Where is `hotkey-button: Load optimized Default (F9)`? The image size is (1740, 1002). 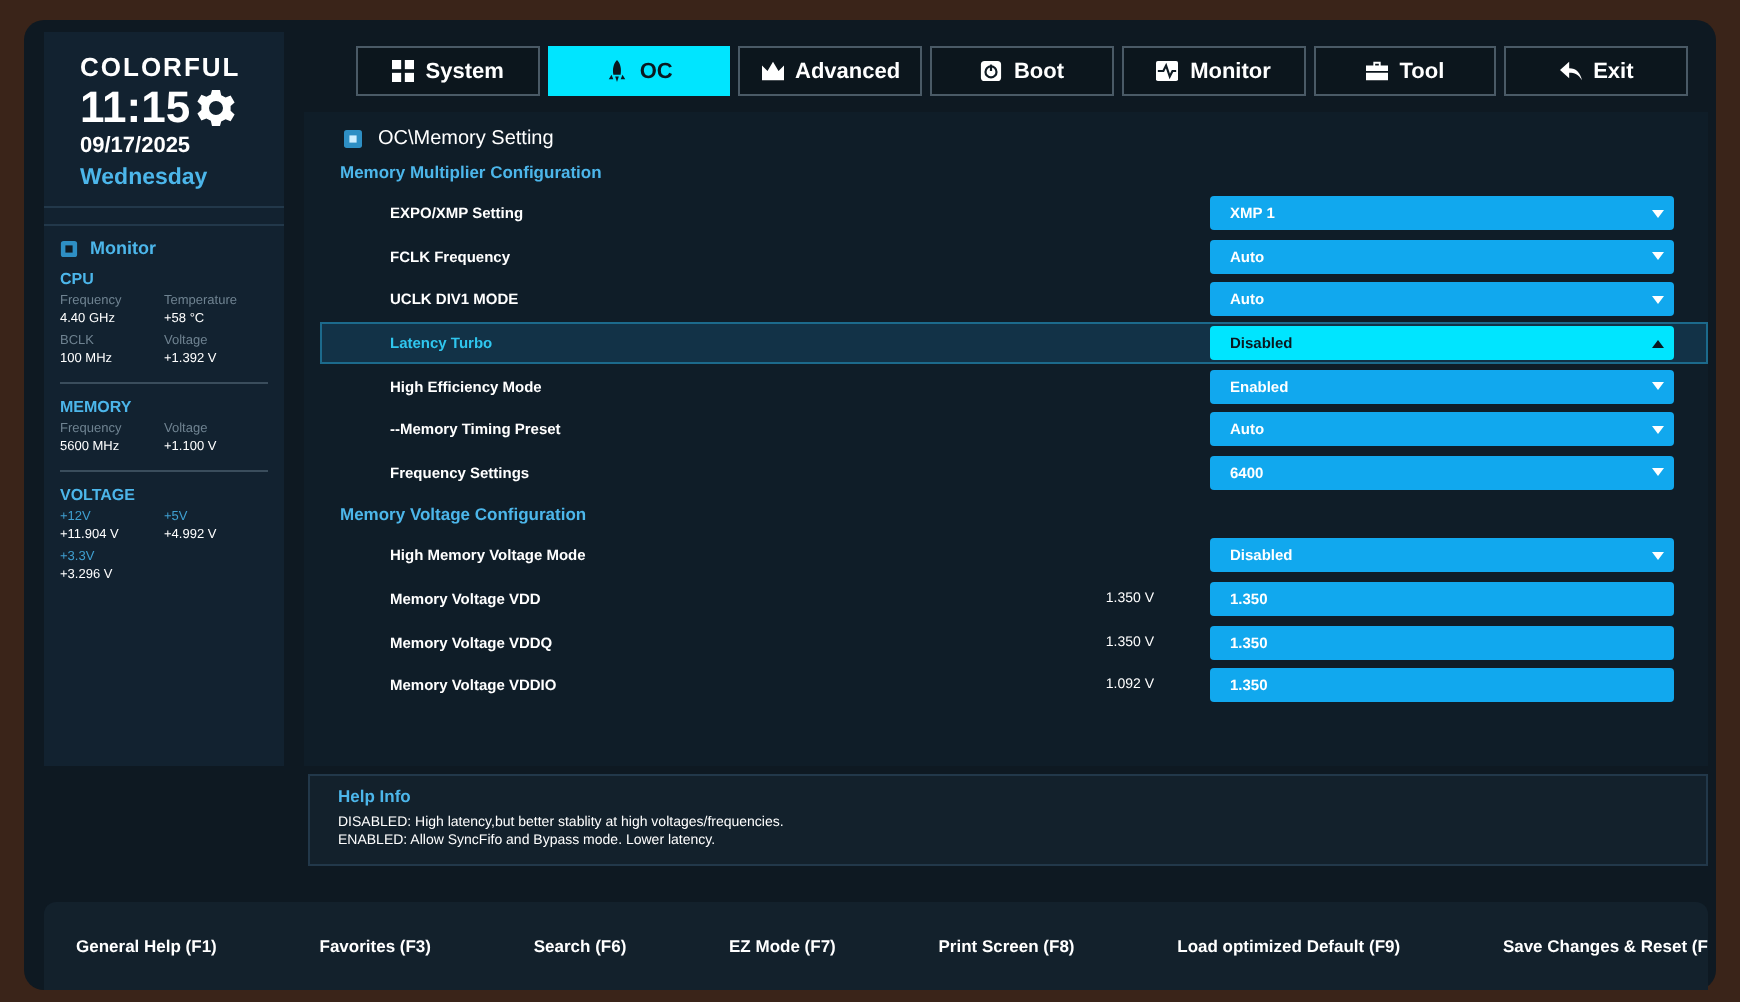
hotkey-button: Load optimized Default (F9) is located at coordinates (1289, 946).